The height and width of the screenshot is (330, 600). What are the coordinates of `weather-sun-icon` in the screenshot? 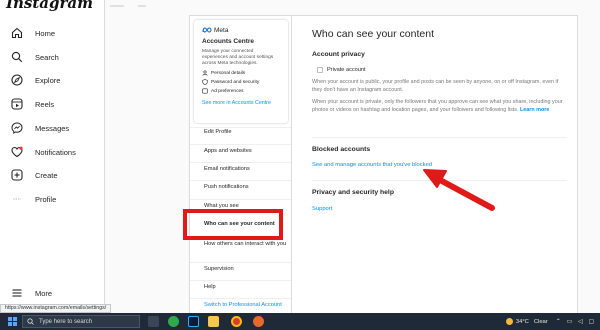 It's located at (509, 321).